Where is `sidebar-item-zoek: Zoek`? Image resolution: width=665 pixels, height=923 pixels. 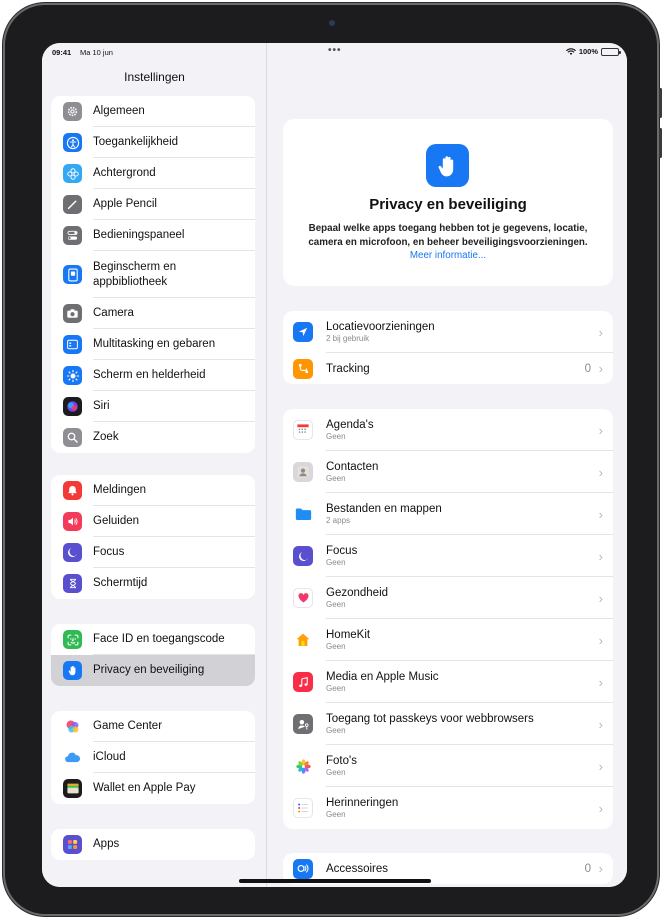 sidebar-item-zoek: Zoek is located at coordinates (153, 437).